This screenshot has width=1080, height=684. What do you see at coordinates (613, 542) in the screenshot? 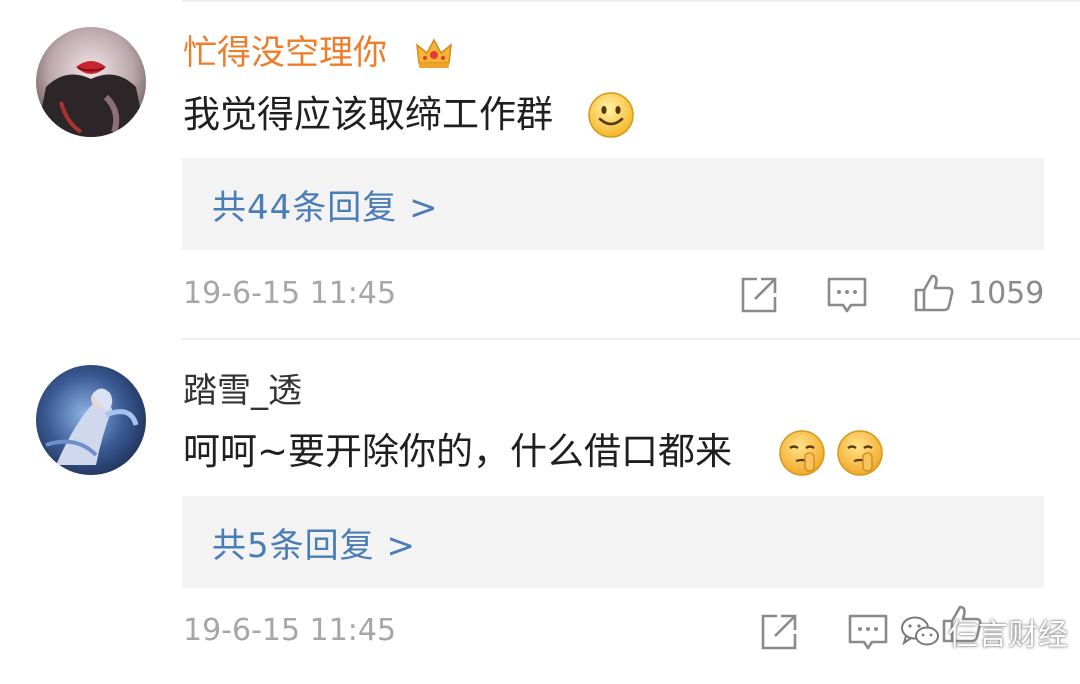
I see `reply-box: 共5条回复 >` at bounding box center [613, 542].